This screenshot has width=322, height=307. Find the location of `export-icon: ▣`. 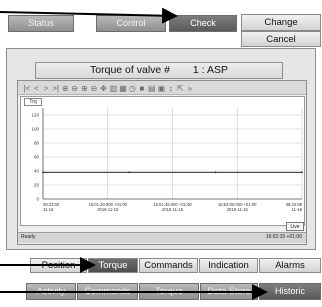

export-icon: ▣ is located at coordinates (162, 89).